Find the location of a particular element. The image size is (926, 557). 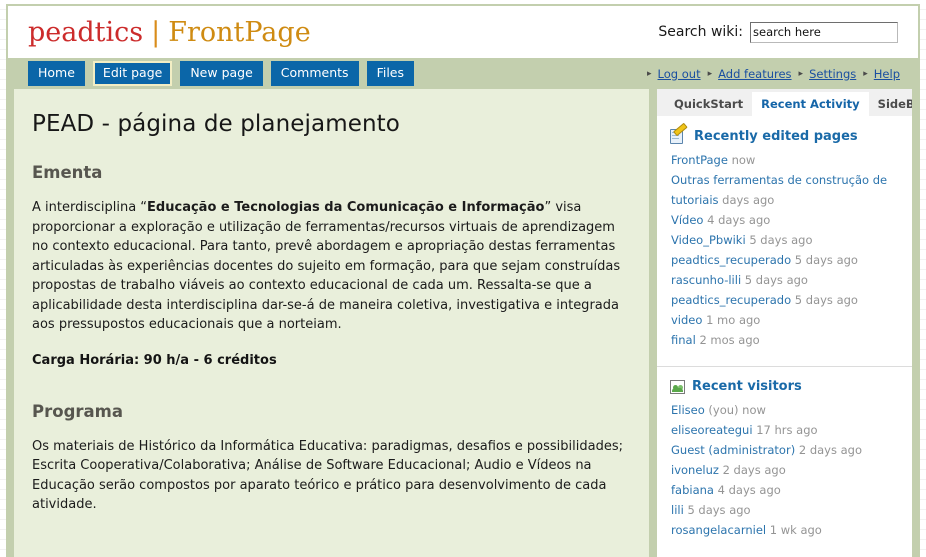

nav-tab-comments: Comments is located at coordinates (314, 73).